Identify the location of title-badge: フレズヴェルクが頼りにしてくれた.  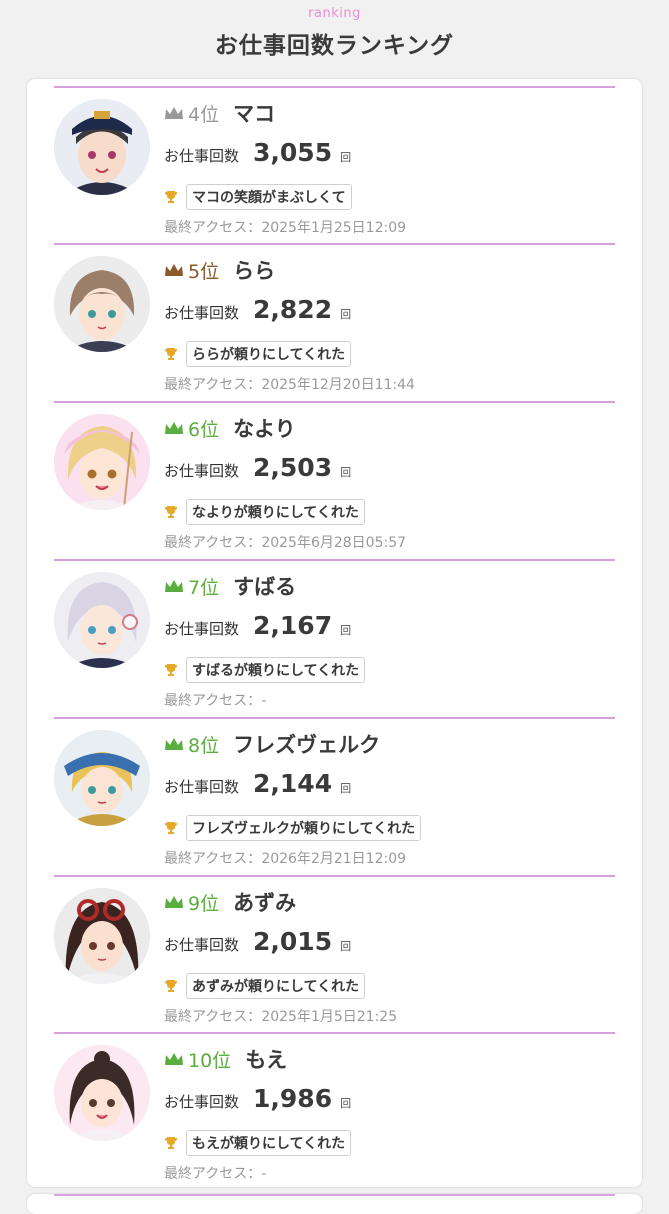
(304, 828).